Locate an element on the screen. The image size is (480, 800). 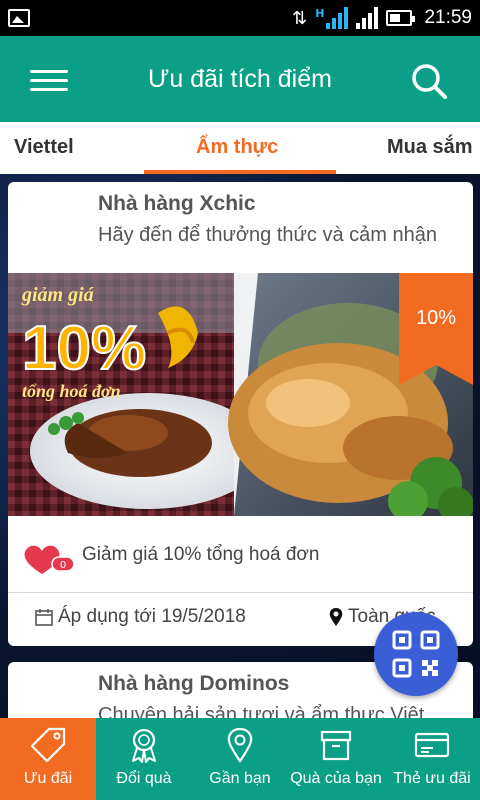
nav-label: Ưu đãi is located at coordinates (48, 778).